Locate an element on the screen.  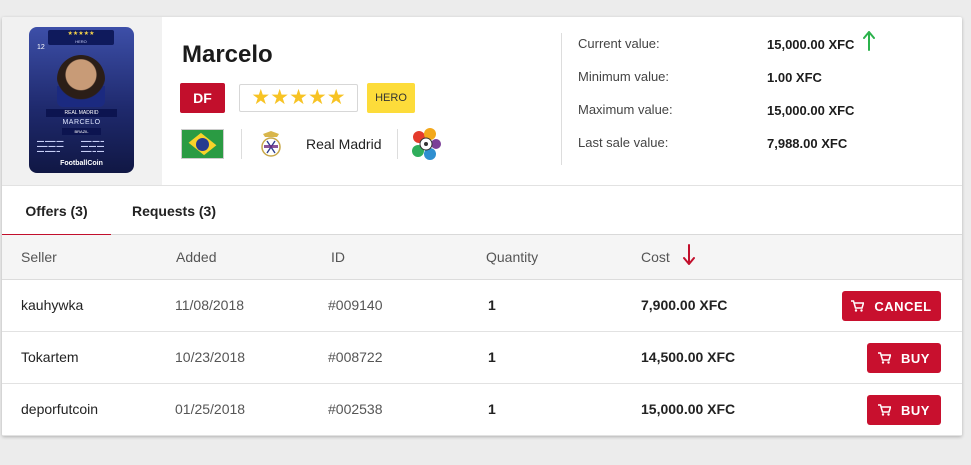
column-id: ID is located at coordinates (338, 257).